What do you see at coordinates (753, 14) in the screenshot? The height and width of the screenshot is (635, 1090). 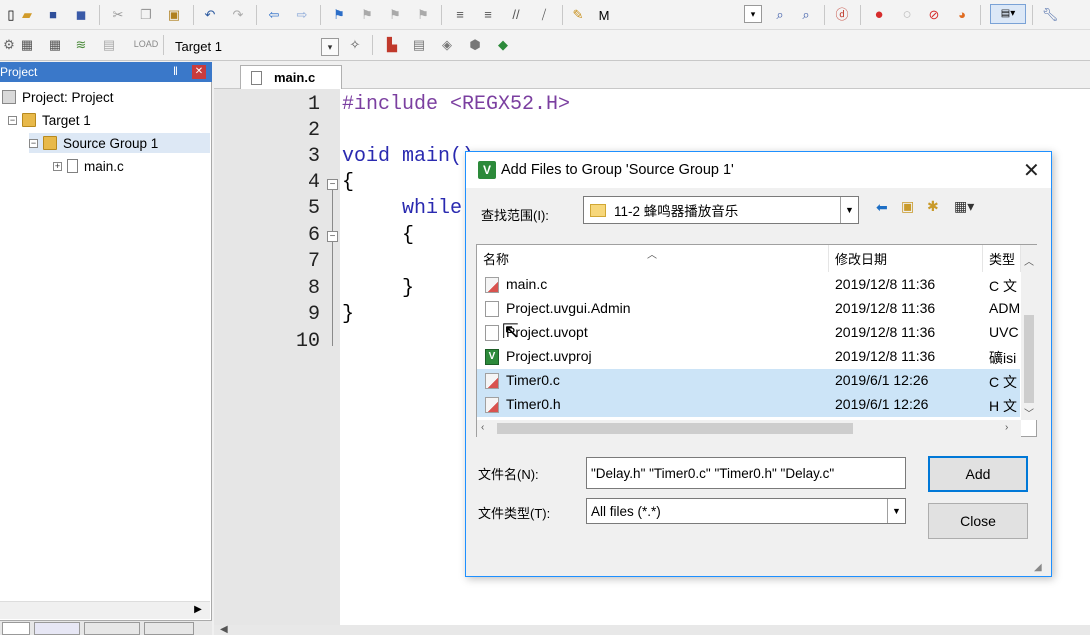 I see `find-dropdown-icon: ▾` at bounding box center [753, 14].